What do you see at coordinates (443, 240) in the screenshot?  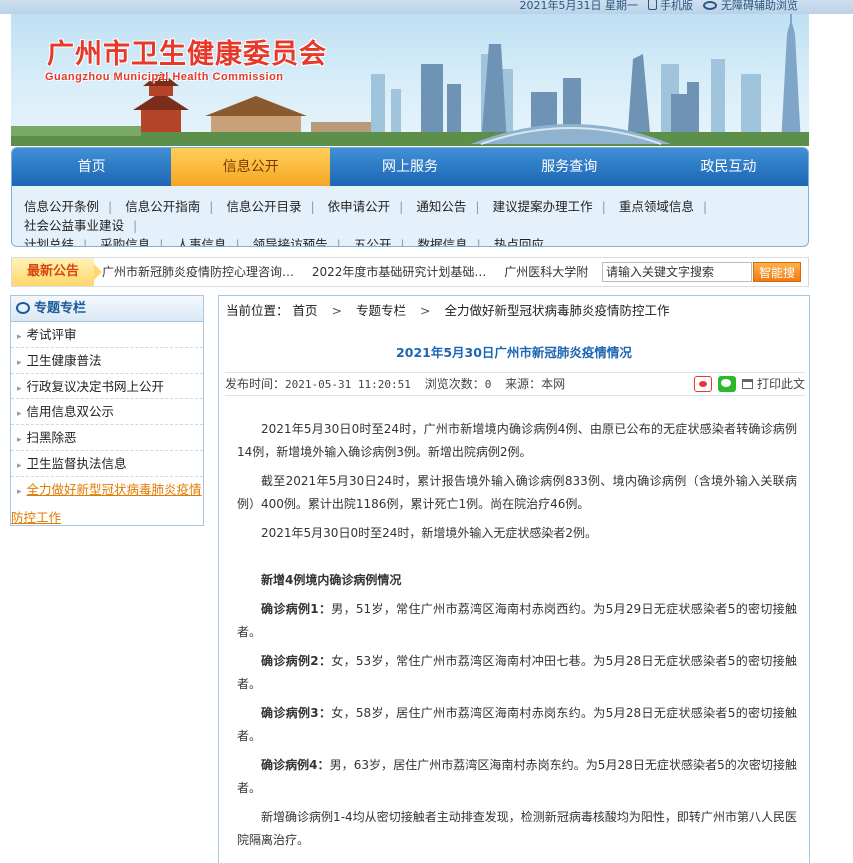 I see `submenu-item: 数据信息` at bounding box center [443, 240].